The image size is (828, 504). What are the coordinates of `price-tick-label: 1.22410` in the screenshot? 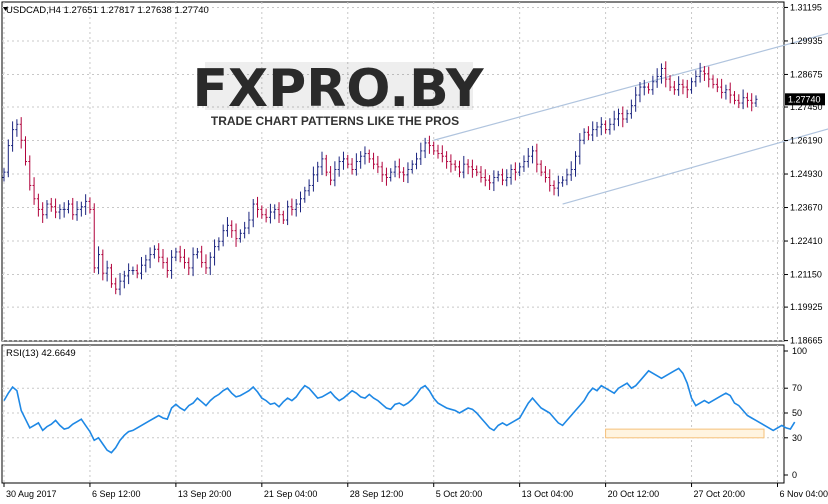 It's located at (806, 241).